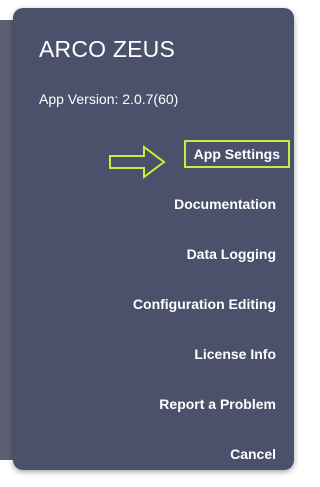 The image size is (320, 487). What do you see at coordinates (217, 404) in the screenshot?
I see `menu-item-report-a-problem: Report a Problem` at bounding box center [217, 404].